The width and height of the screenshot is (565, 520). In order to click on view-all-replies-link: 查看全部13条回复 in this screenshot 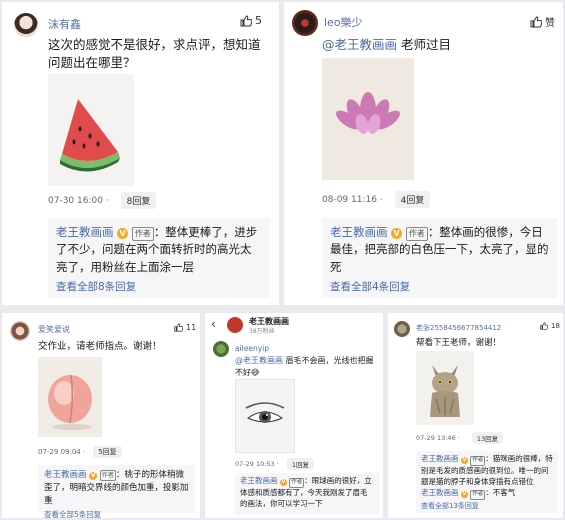, I will do `click(487, 506)`.